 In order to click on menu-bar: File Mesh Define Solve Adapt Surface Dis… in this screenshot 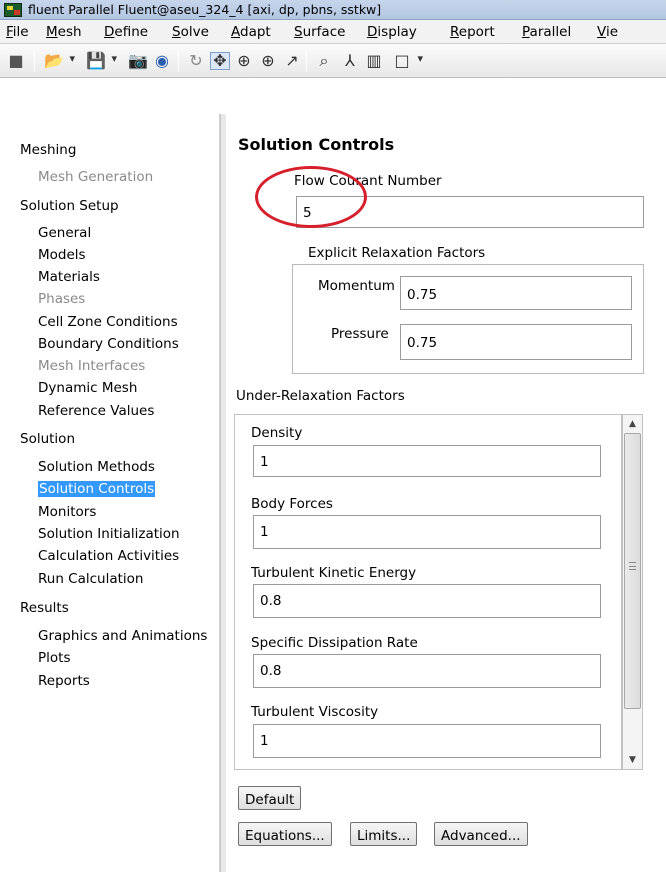, I will do `click(333, 32)`.